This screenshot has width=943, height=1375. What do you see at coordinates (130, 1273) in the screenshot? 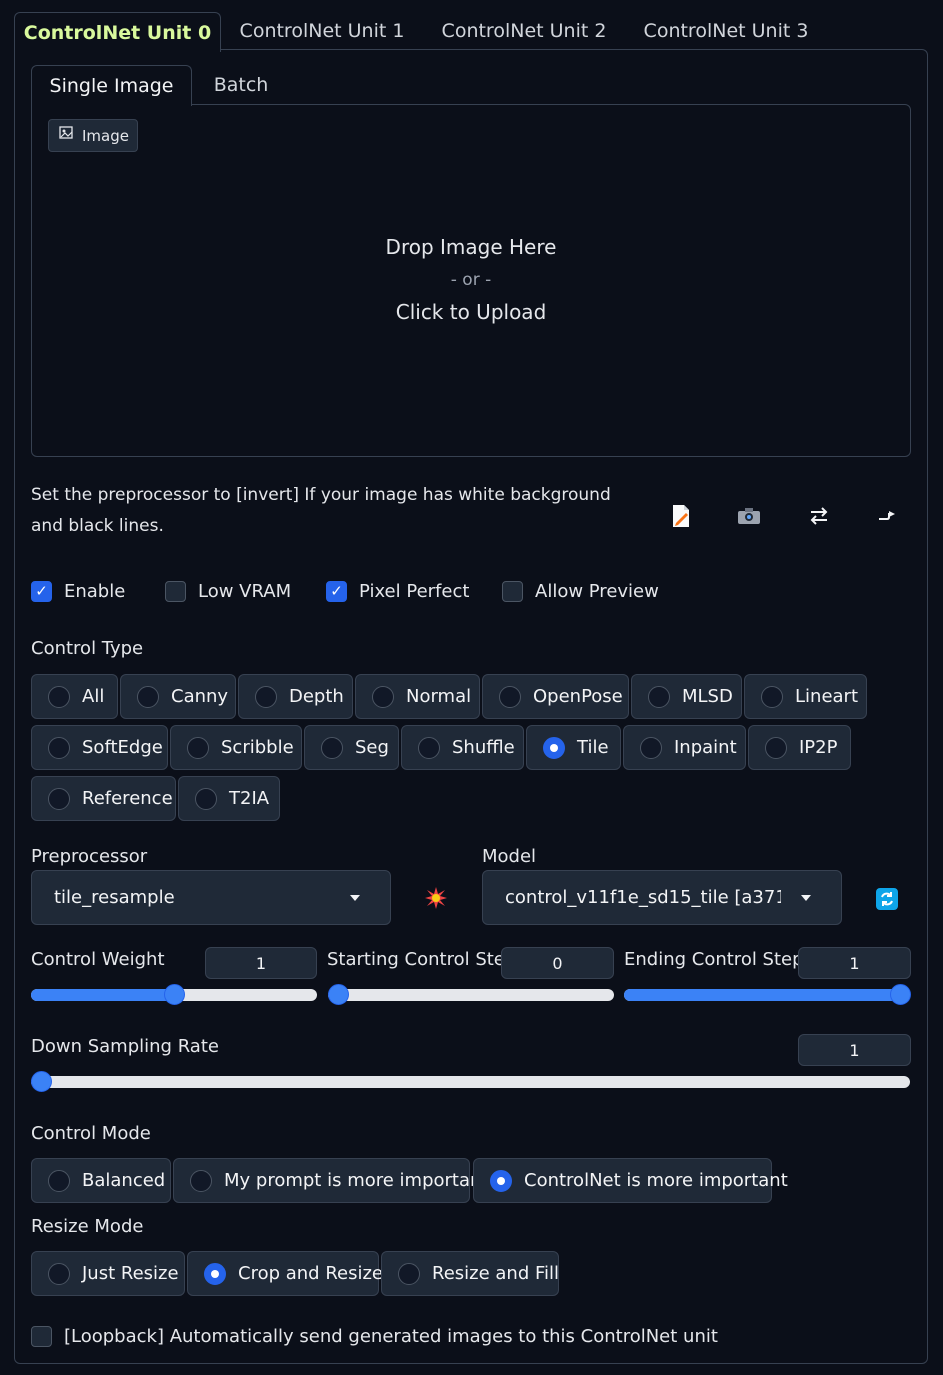
I see `radio-label: Just Resize` at bounding box center [130, 1273].